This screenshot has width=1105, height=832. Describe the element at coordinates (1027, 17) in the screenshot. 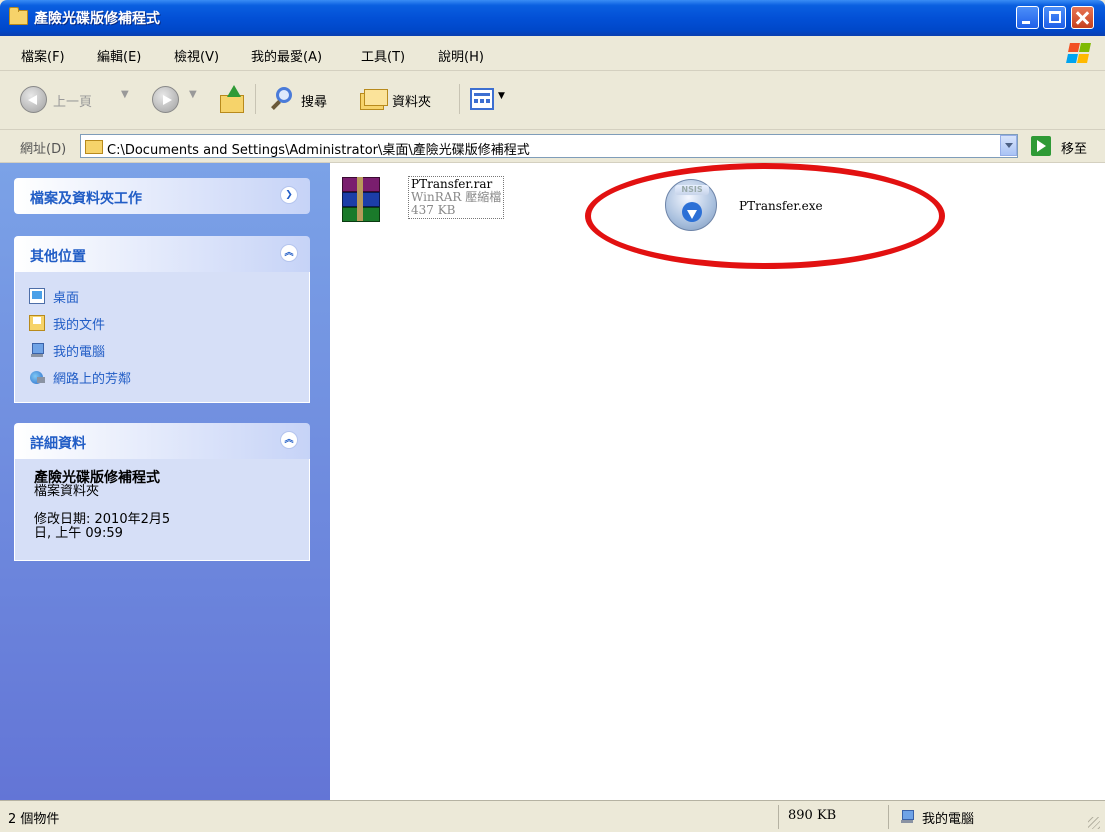

I see `minimize-button` at that location.